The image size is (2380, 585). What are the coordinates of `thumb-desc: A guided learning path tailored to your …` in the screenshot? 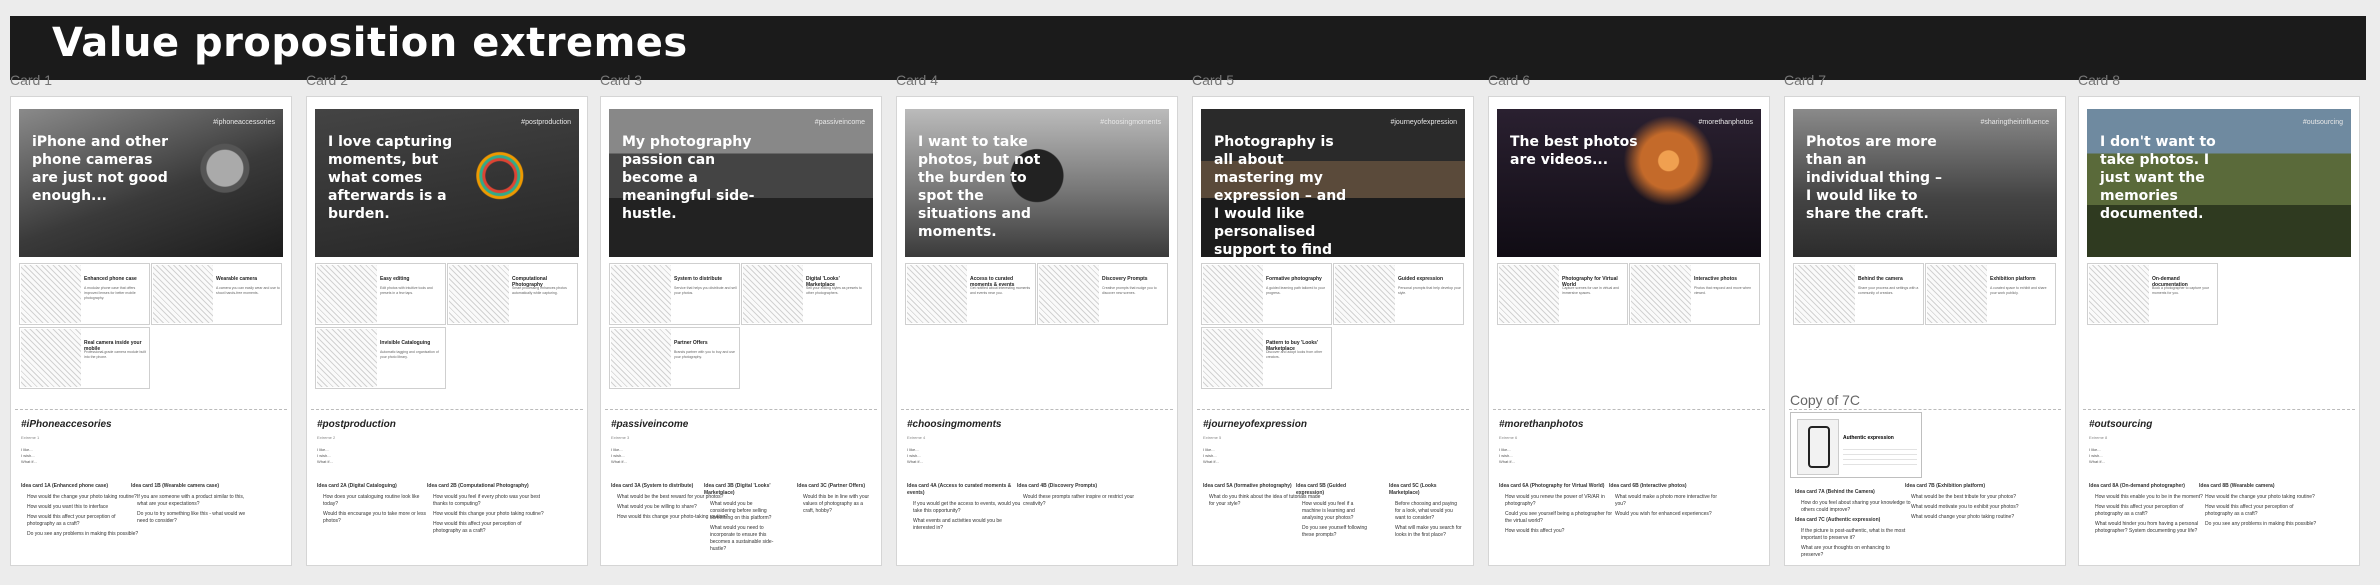 It's located at (1295, 290).